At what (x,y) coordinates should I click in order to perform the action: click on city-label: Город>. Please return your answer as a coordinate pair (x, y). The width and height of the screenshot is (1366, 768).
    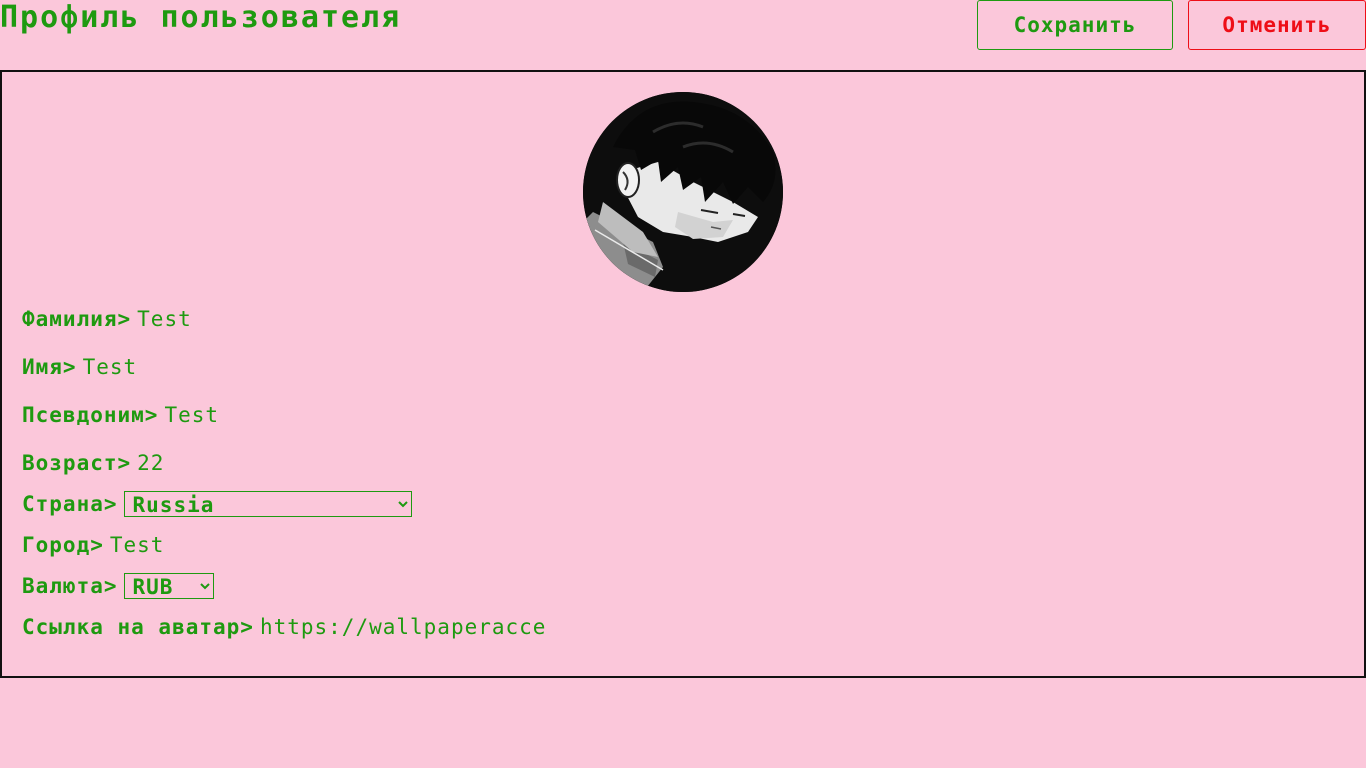
    Looking at the image, I should click on (63, 545).